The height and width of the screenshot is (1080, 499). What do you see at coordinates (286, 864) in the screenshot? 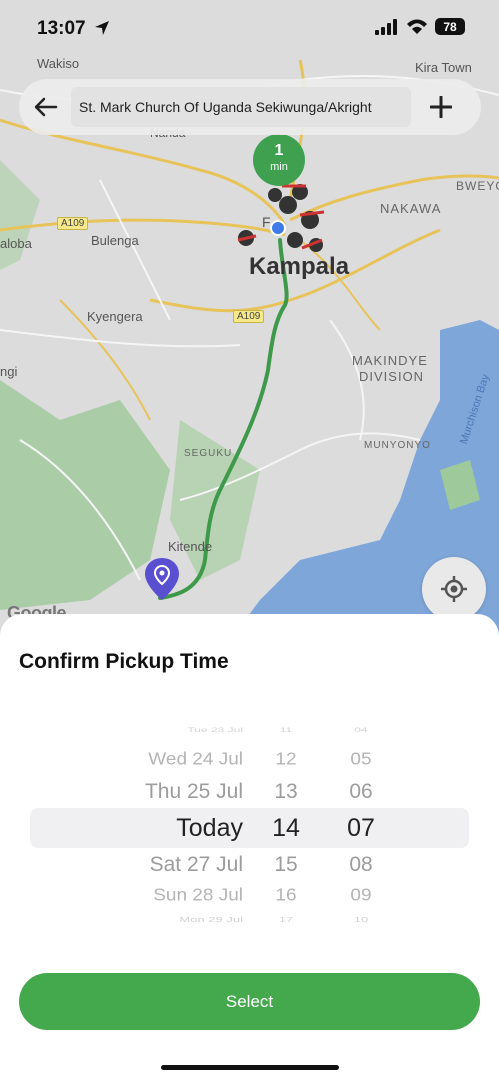
I see `hour-option: 15` at bounding box center [286, 864].